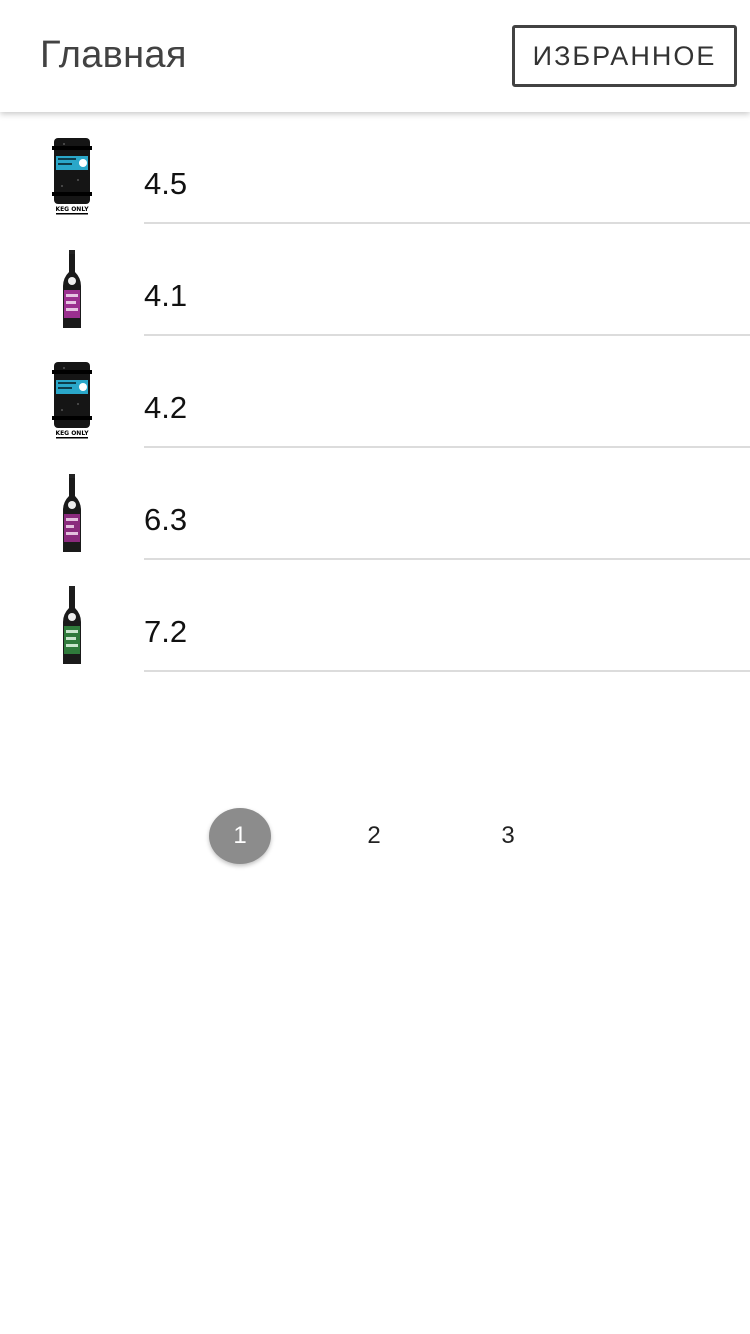  Describe the element at coordinates (113, 55) in the screenshot. I see `page-title: Главная` at that location.